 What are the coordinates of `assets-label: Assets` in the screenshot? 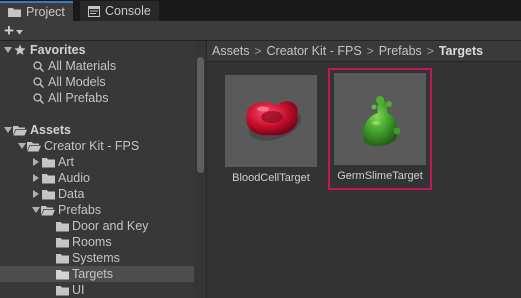 It's located at (50, 130).